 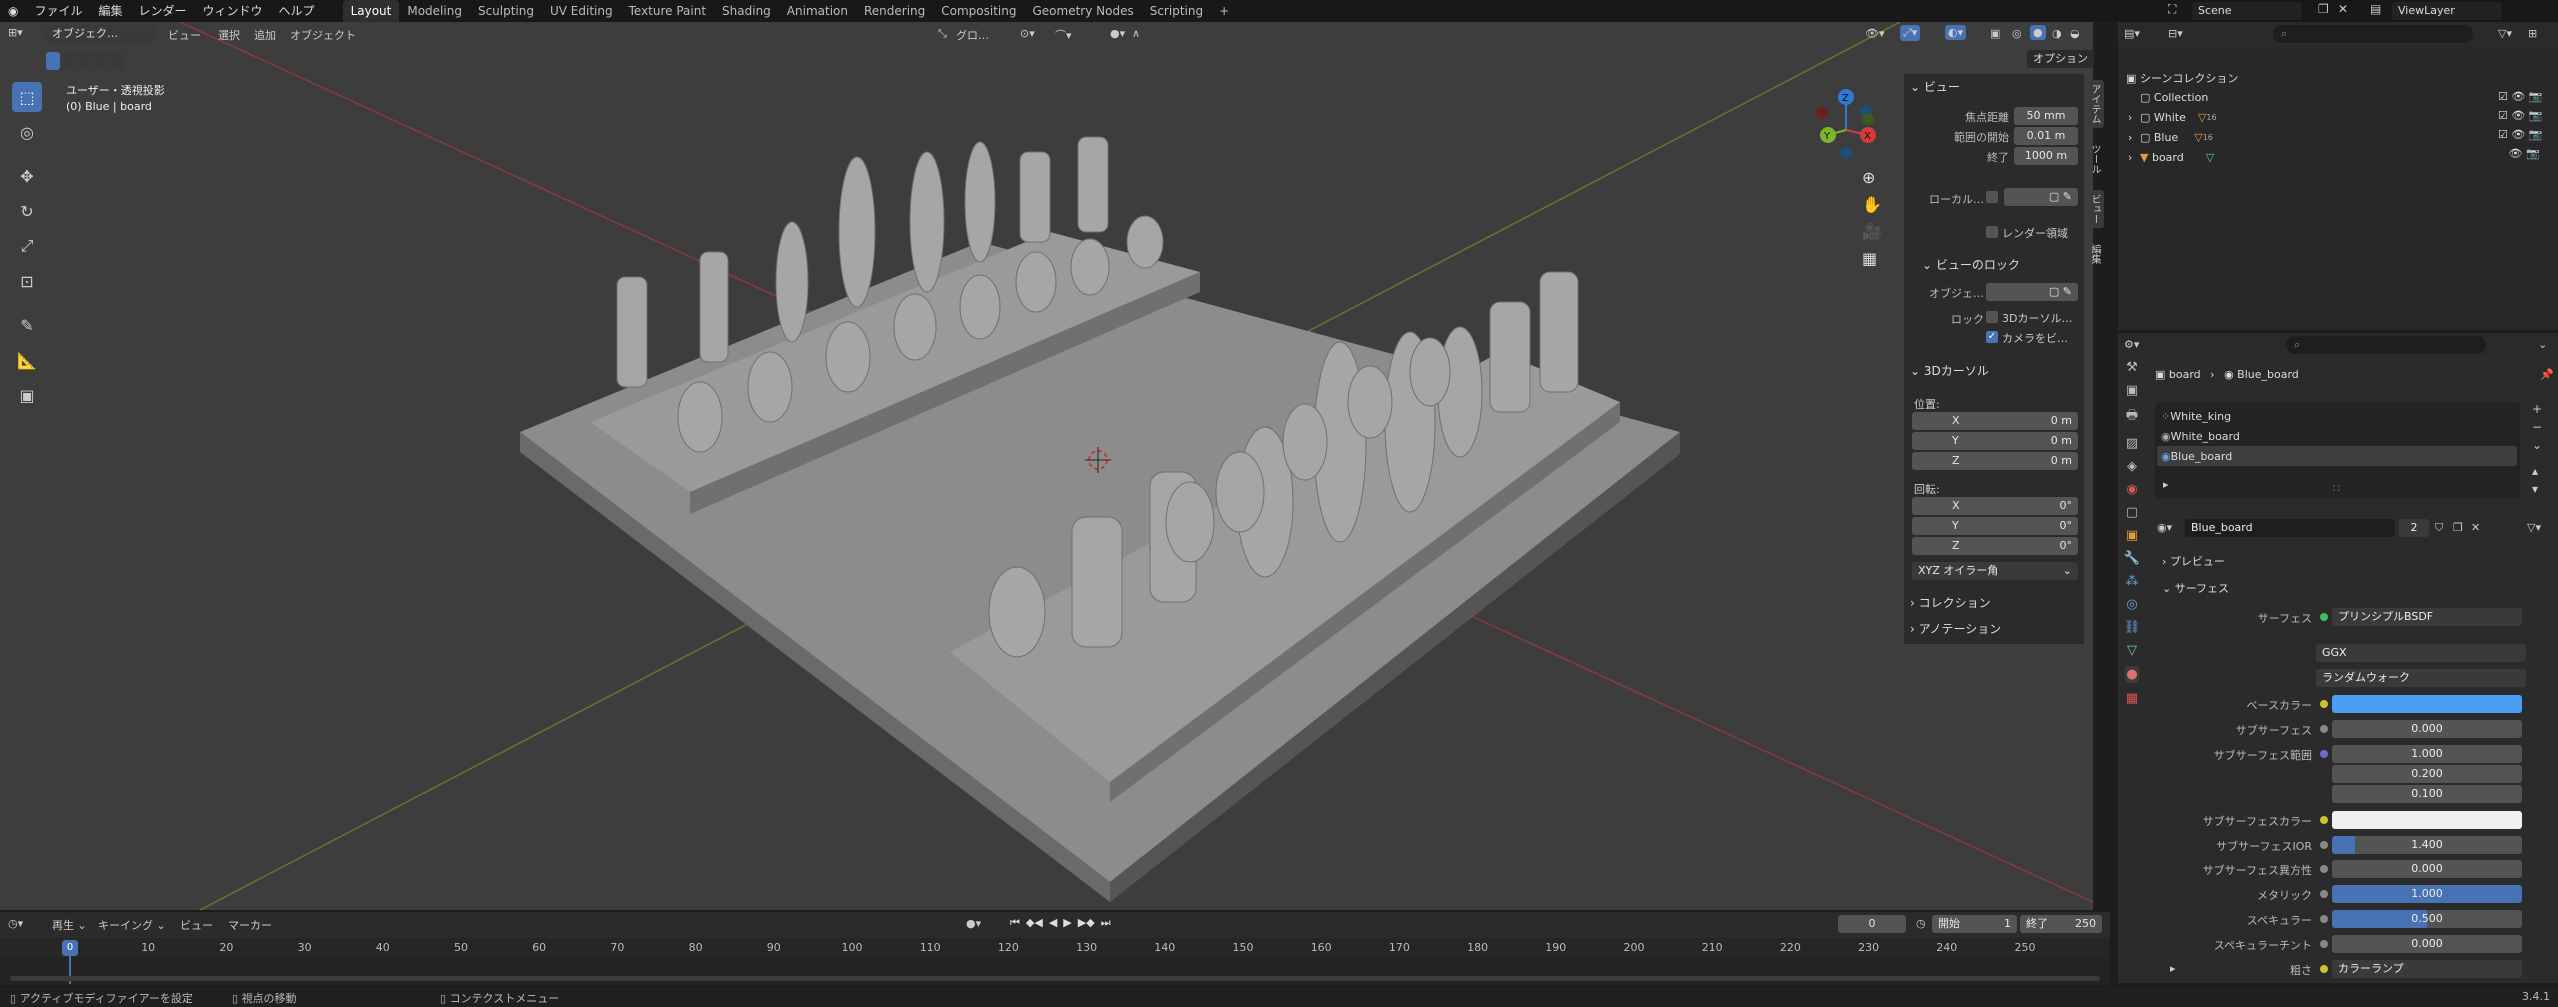 I want to click on view-panel-header: ⌄ ビュー, so click(x=1935, y=86).